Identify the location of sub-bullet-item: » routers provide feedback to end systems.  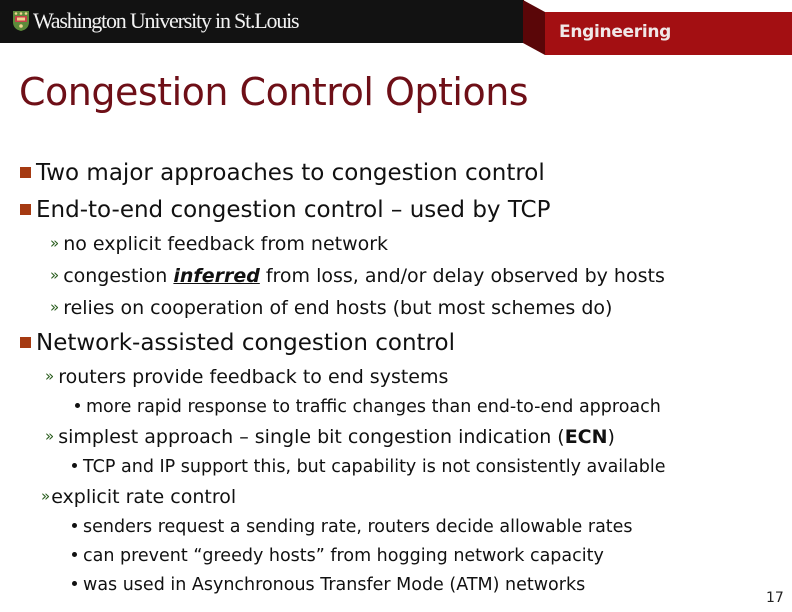
(247, 377).